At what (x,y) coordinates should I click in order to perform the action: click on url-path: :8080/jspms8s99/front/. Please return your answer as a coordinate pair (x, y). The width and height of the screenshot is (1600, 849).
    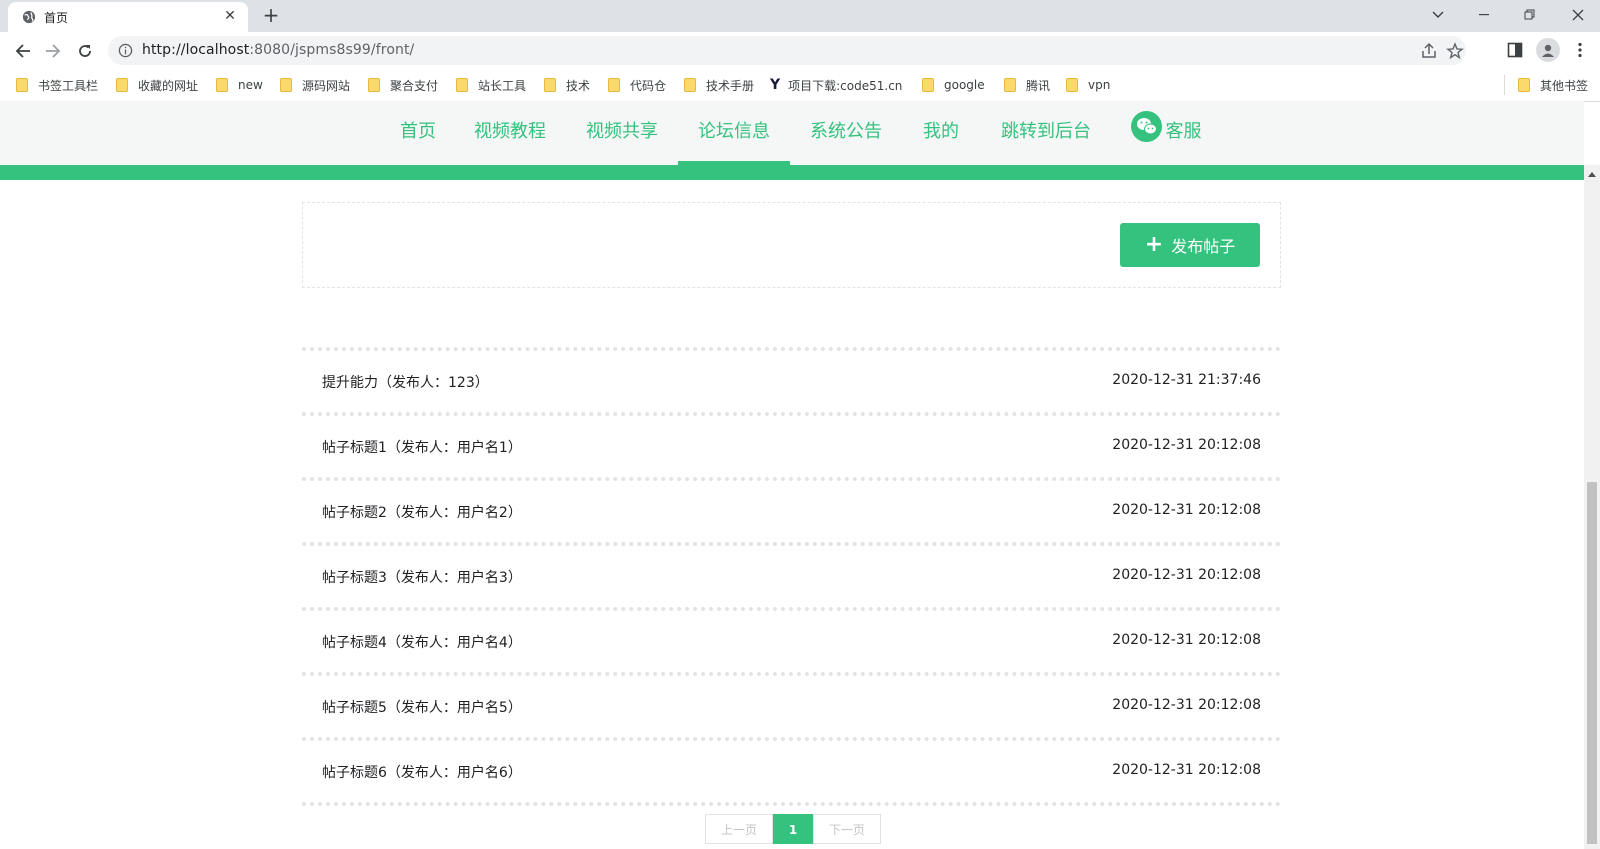
    Looking at the image, I should click on (332, 50).